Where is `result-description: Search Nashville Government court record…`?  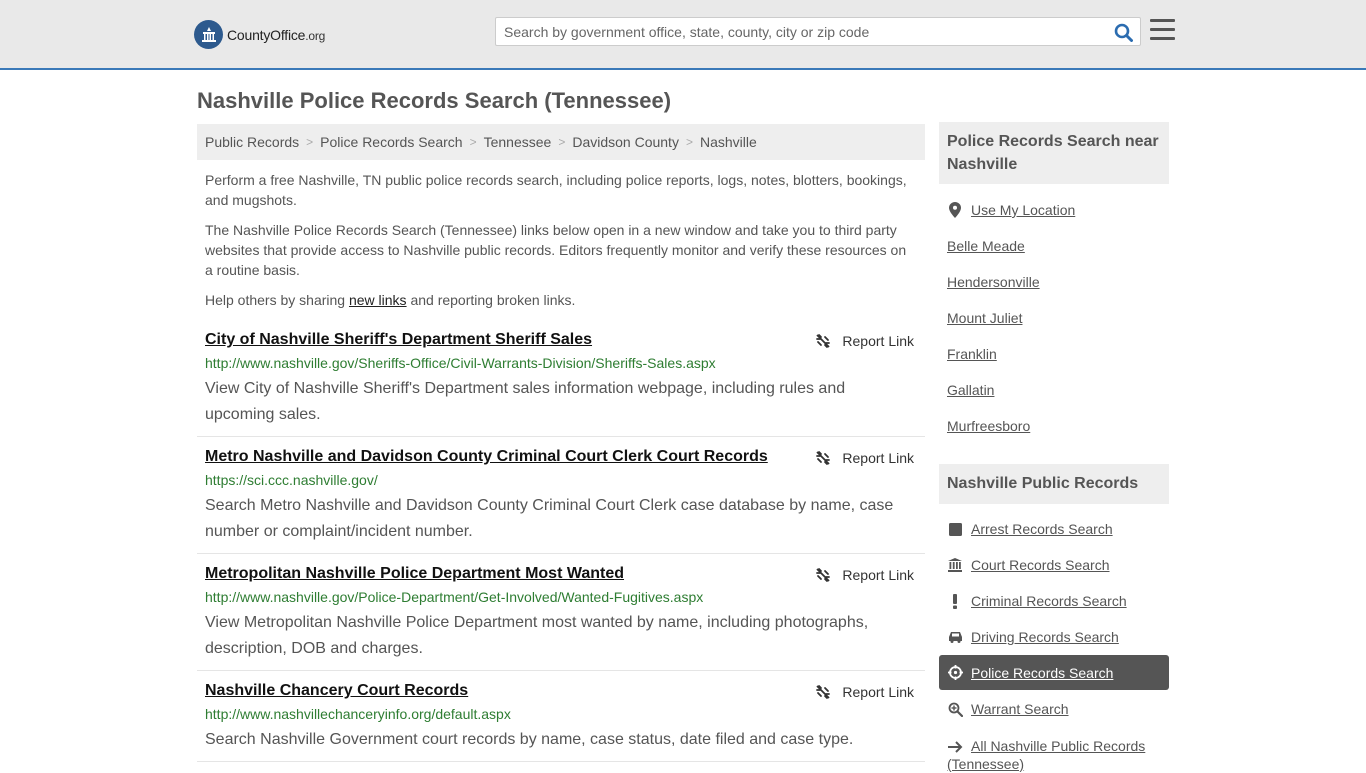 result-description: Search Nashville Government court record… is located at coordinates (529, 739).